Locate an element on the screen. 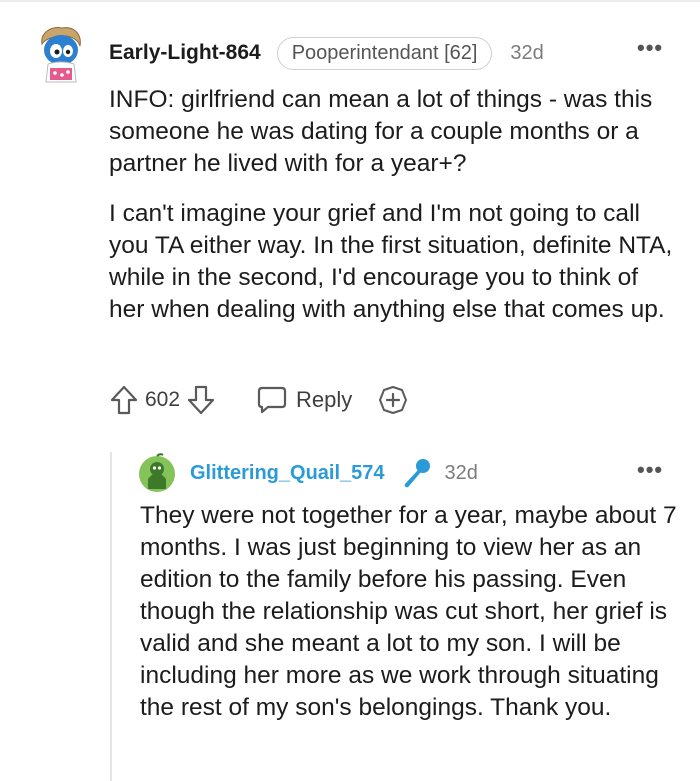  author-username: Early-Light-864 is located at coordinates (185, 53).